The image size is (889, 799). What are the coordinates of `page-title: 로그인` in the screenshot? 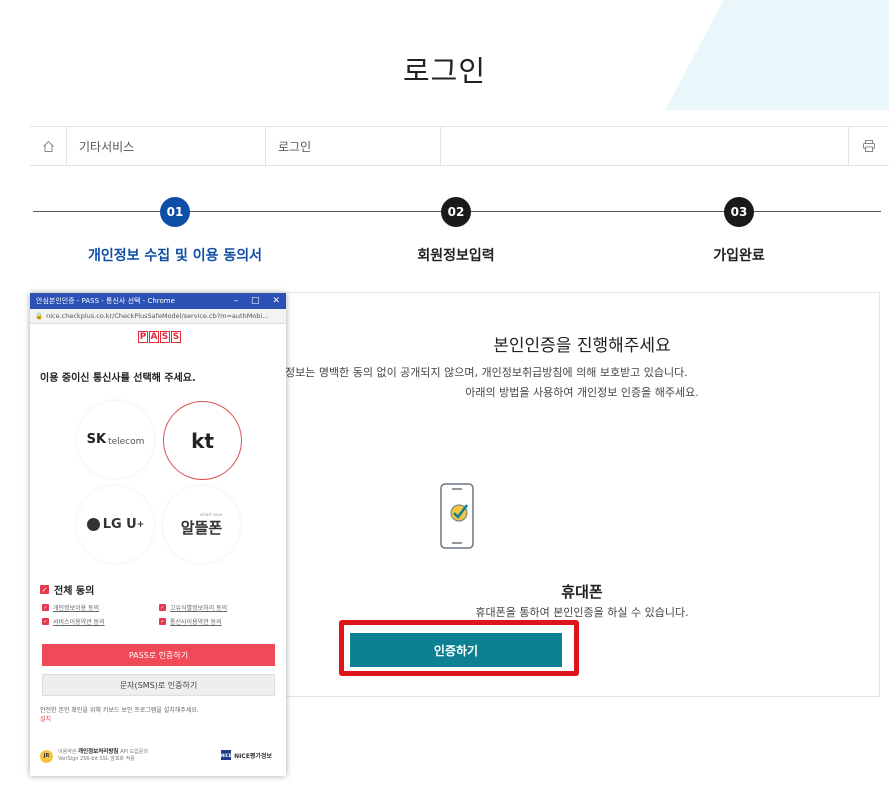 It's located at (444, 71).